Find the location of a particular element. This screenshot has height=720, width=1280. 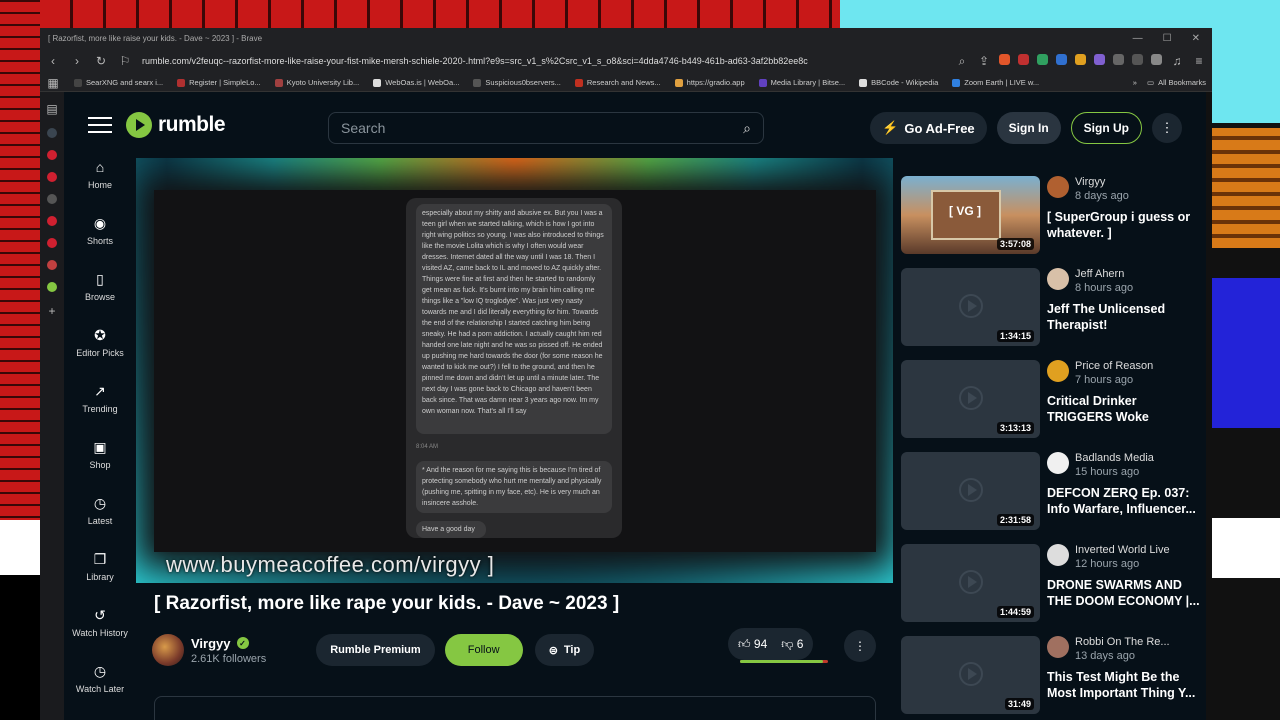

extension-green-icon is located at coordinates (1042, 59).